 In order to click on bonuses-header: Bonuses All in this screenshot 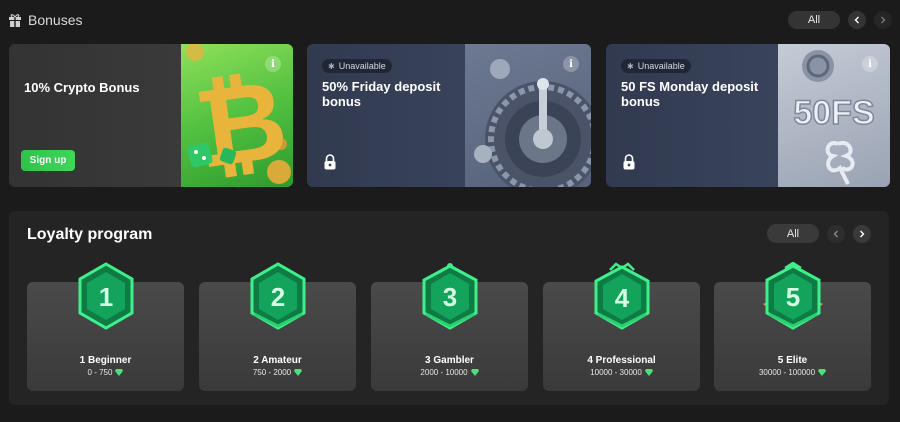, I will do `click(450, 20)`.